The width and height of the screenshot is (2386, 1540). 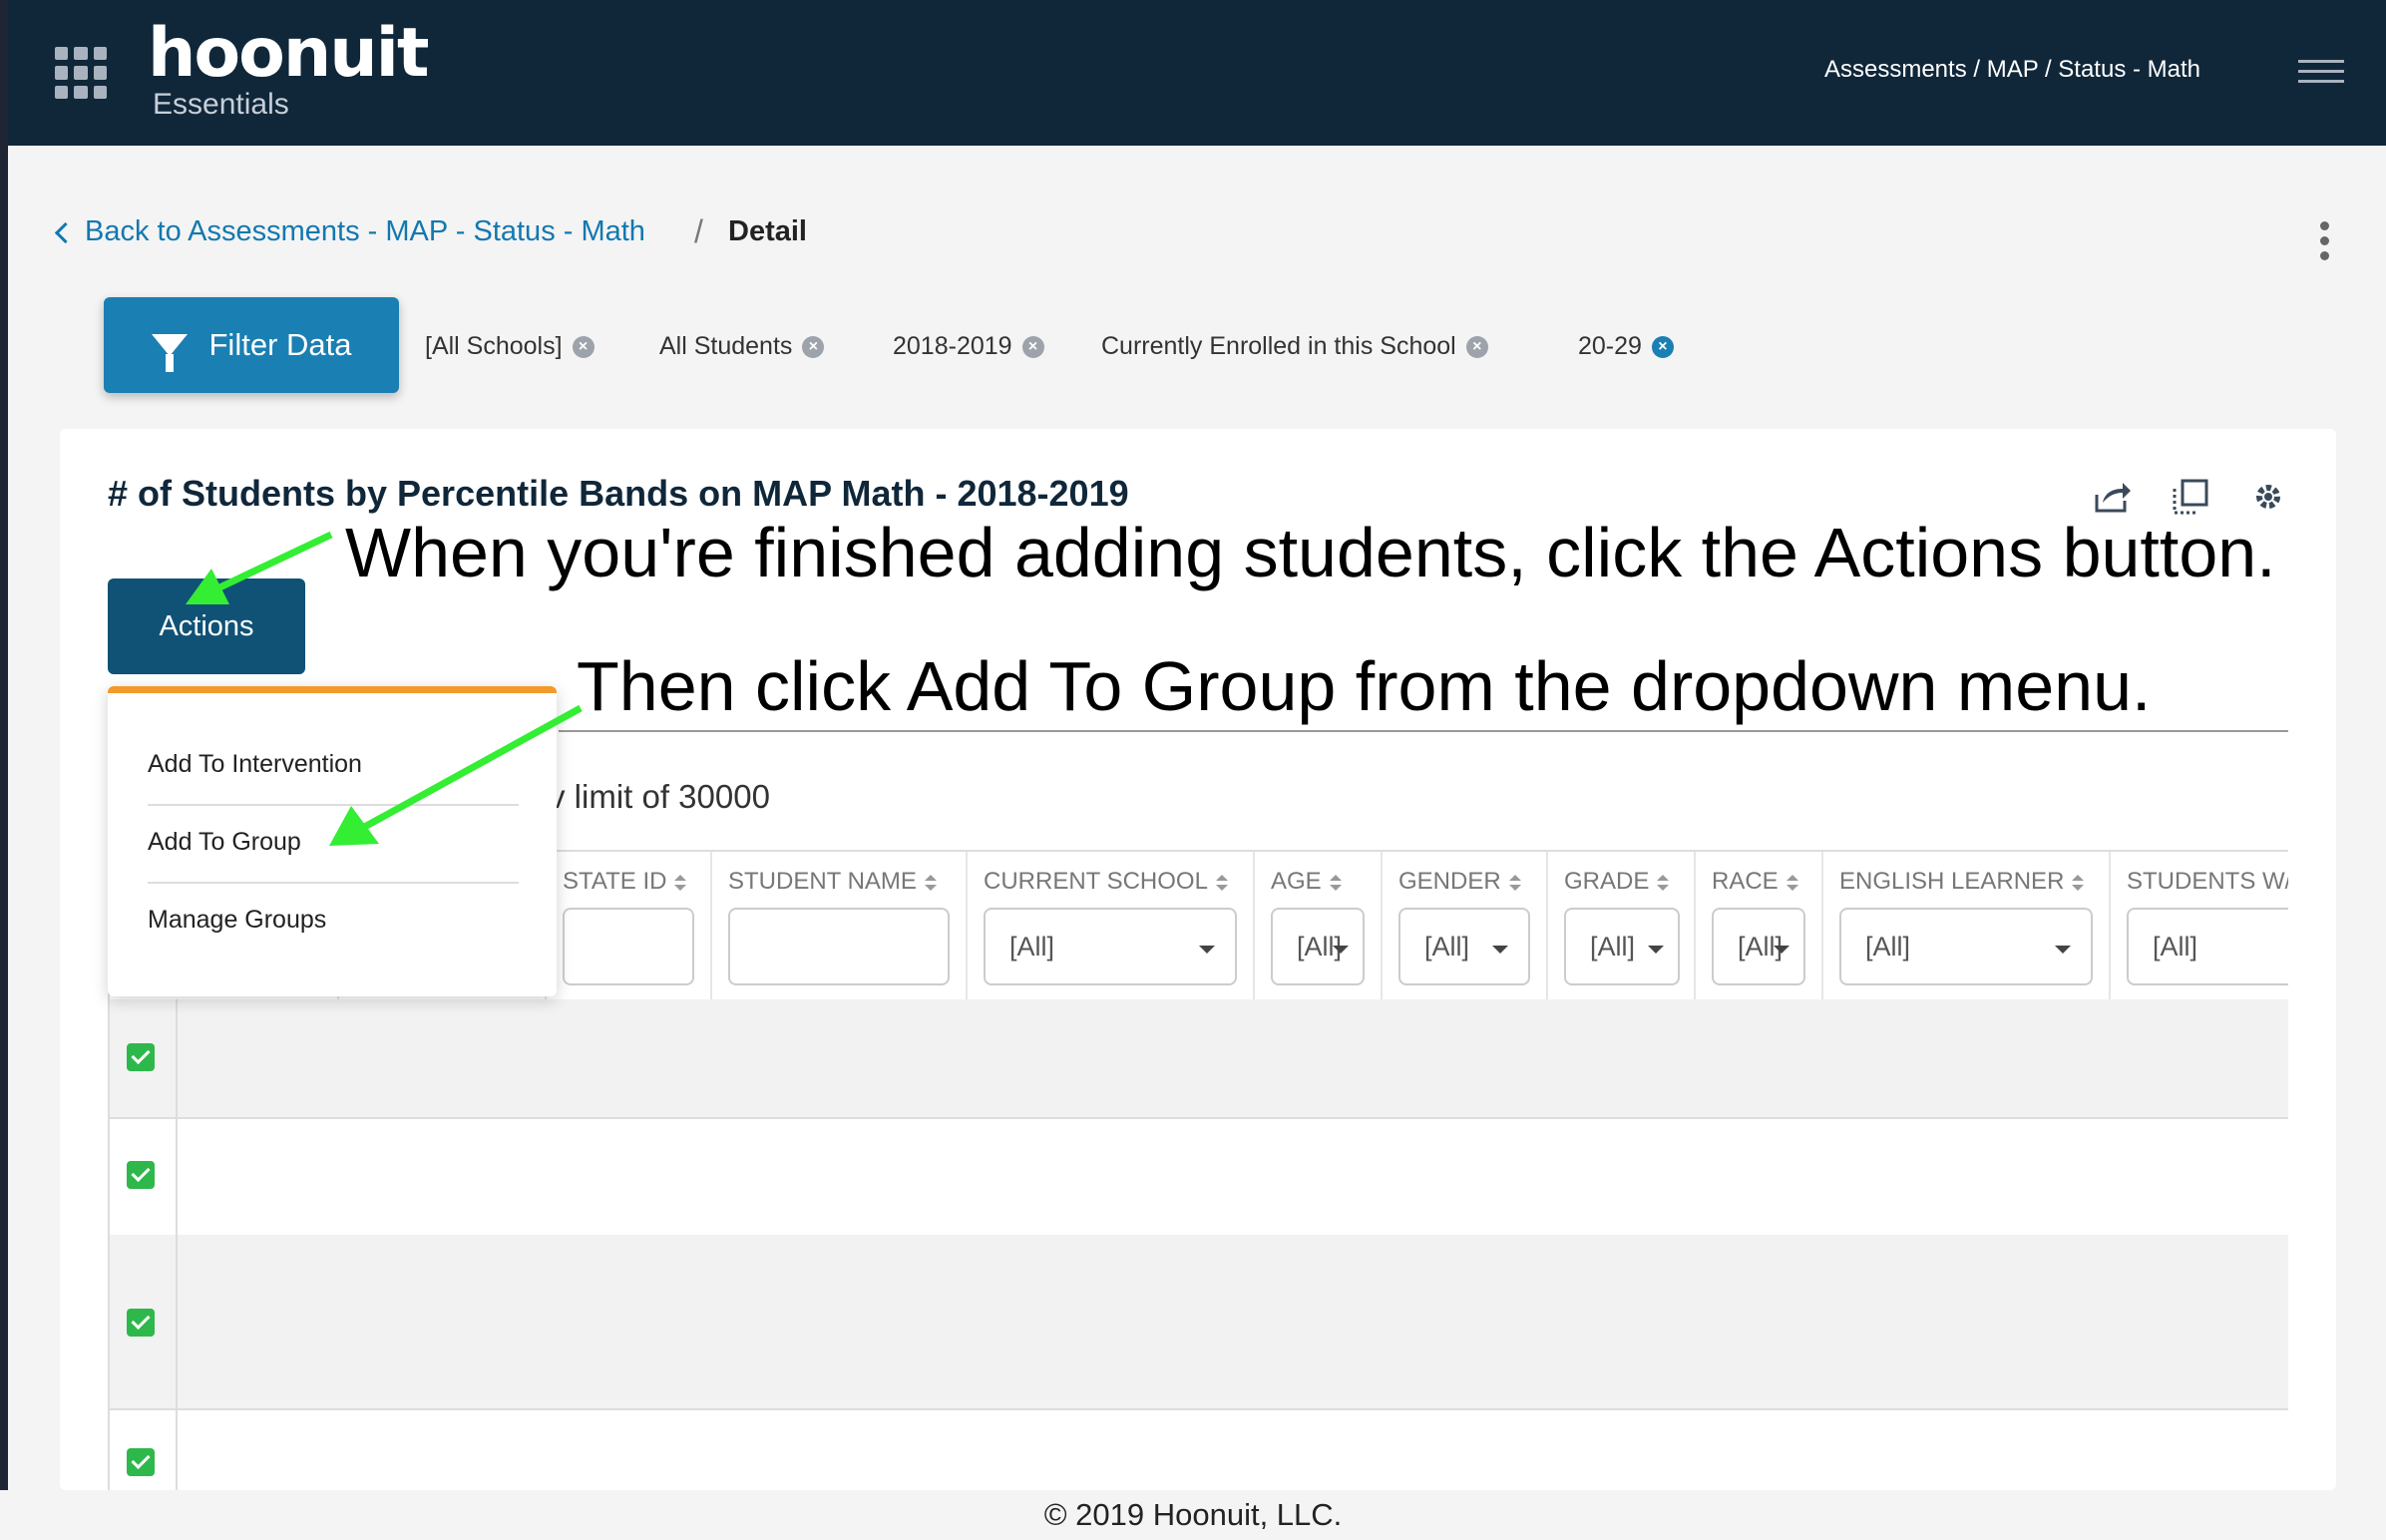 I want to click on filter-chip: 20-29 ×, so click(x=1626, y=346).